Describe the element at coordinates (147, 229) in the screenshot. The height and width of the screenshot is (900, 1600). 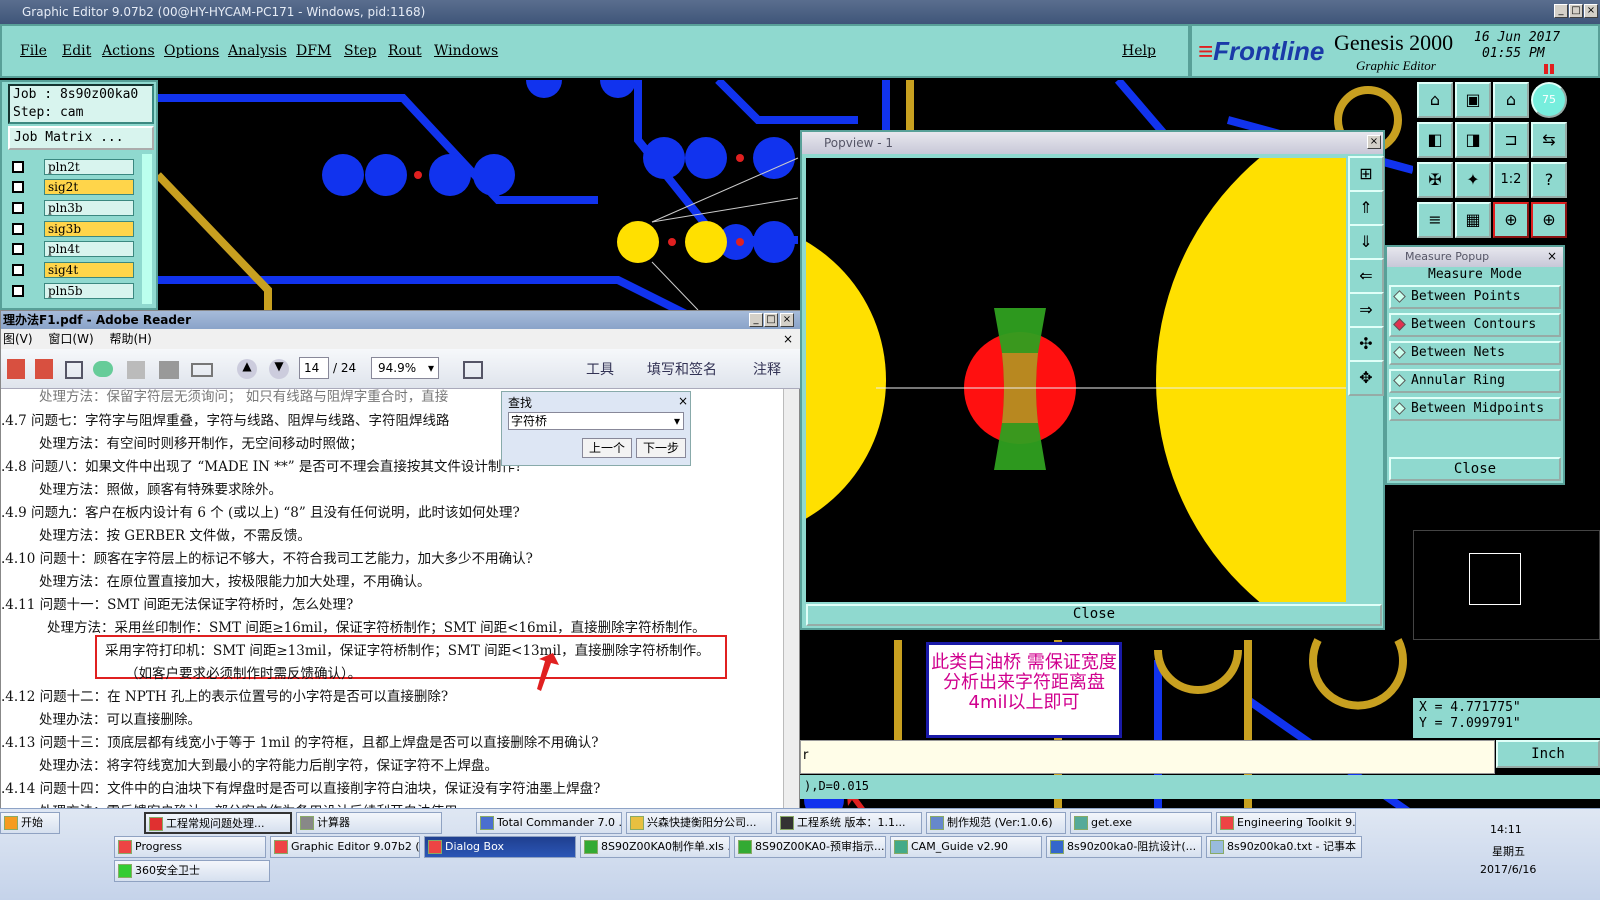
I see `layer-scrollbar` at that location.